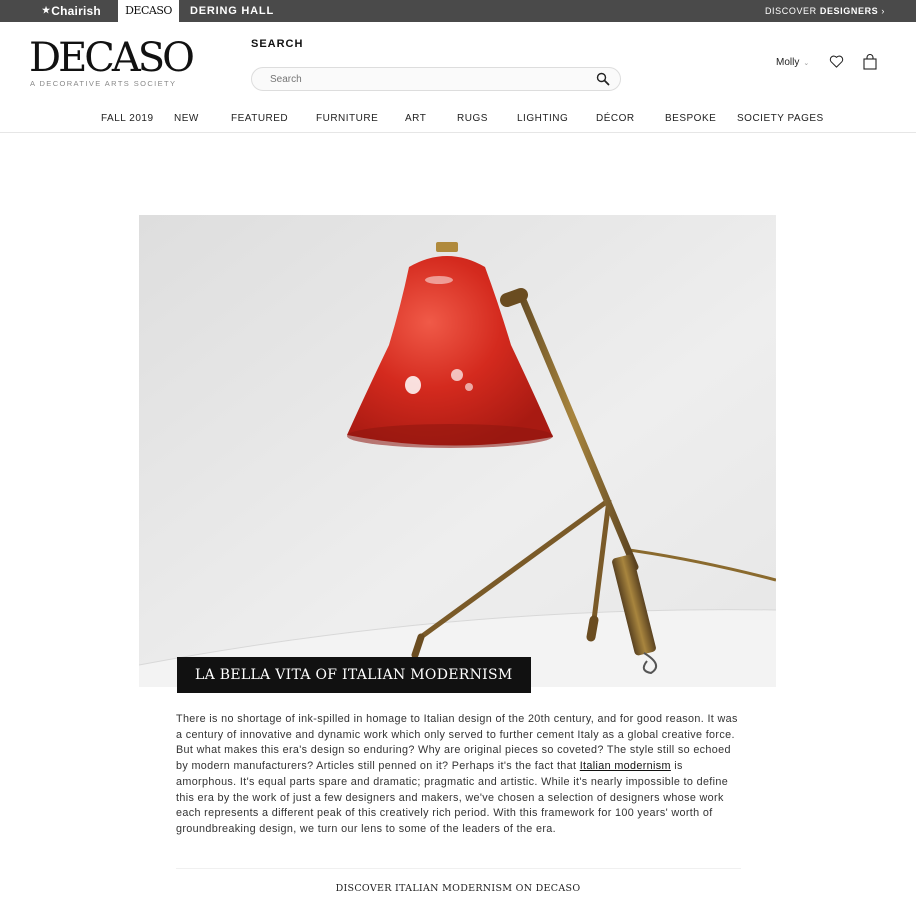  I want to click on decaso-tab: DECASO, so click(148, 11).